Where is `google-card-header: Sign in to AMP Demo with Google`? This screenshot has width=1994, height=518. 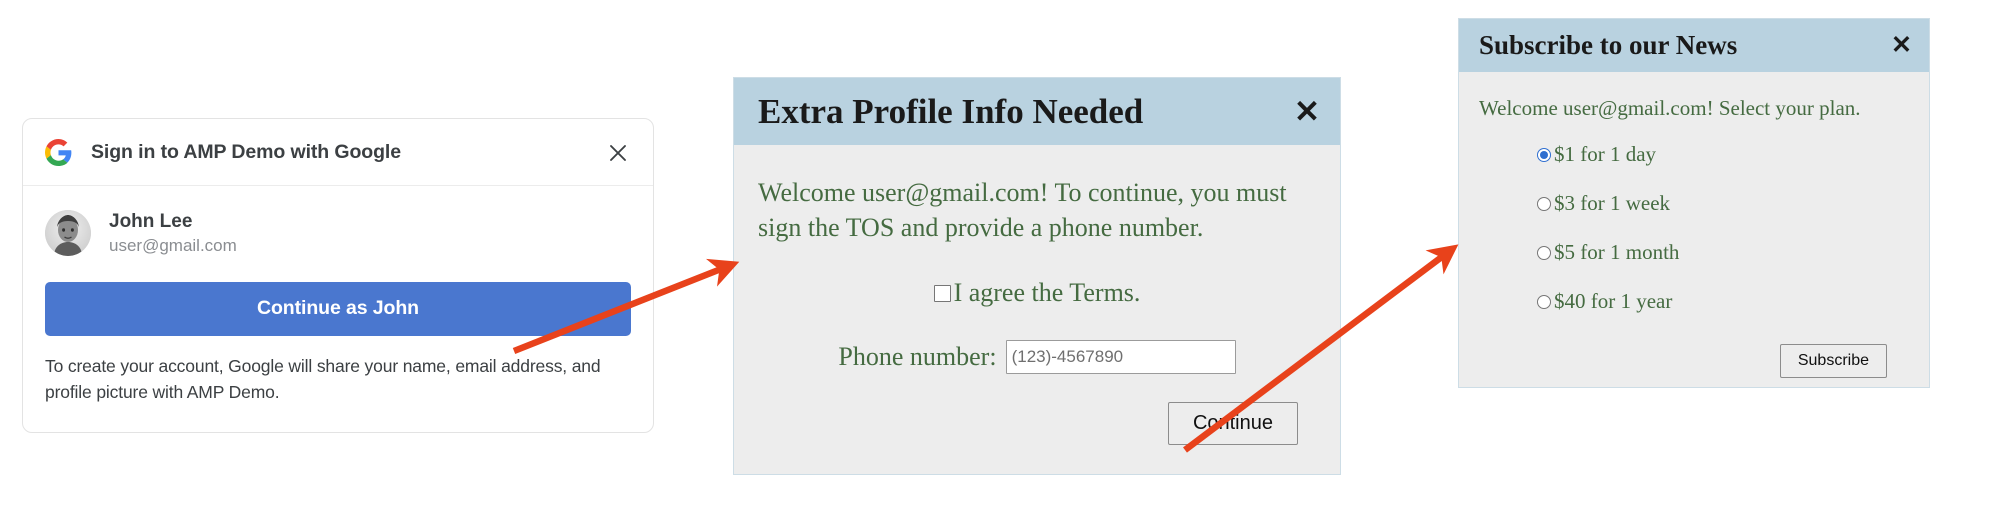
google-card-header: Sign in to AMP Demo with Google is located at coordinates (338, 152).